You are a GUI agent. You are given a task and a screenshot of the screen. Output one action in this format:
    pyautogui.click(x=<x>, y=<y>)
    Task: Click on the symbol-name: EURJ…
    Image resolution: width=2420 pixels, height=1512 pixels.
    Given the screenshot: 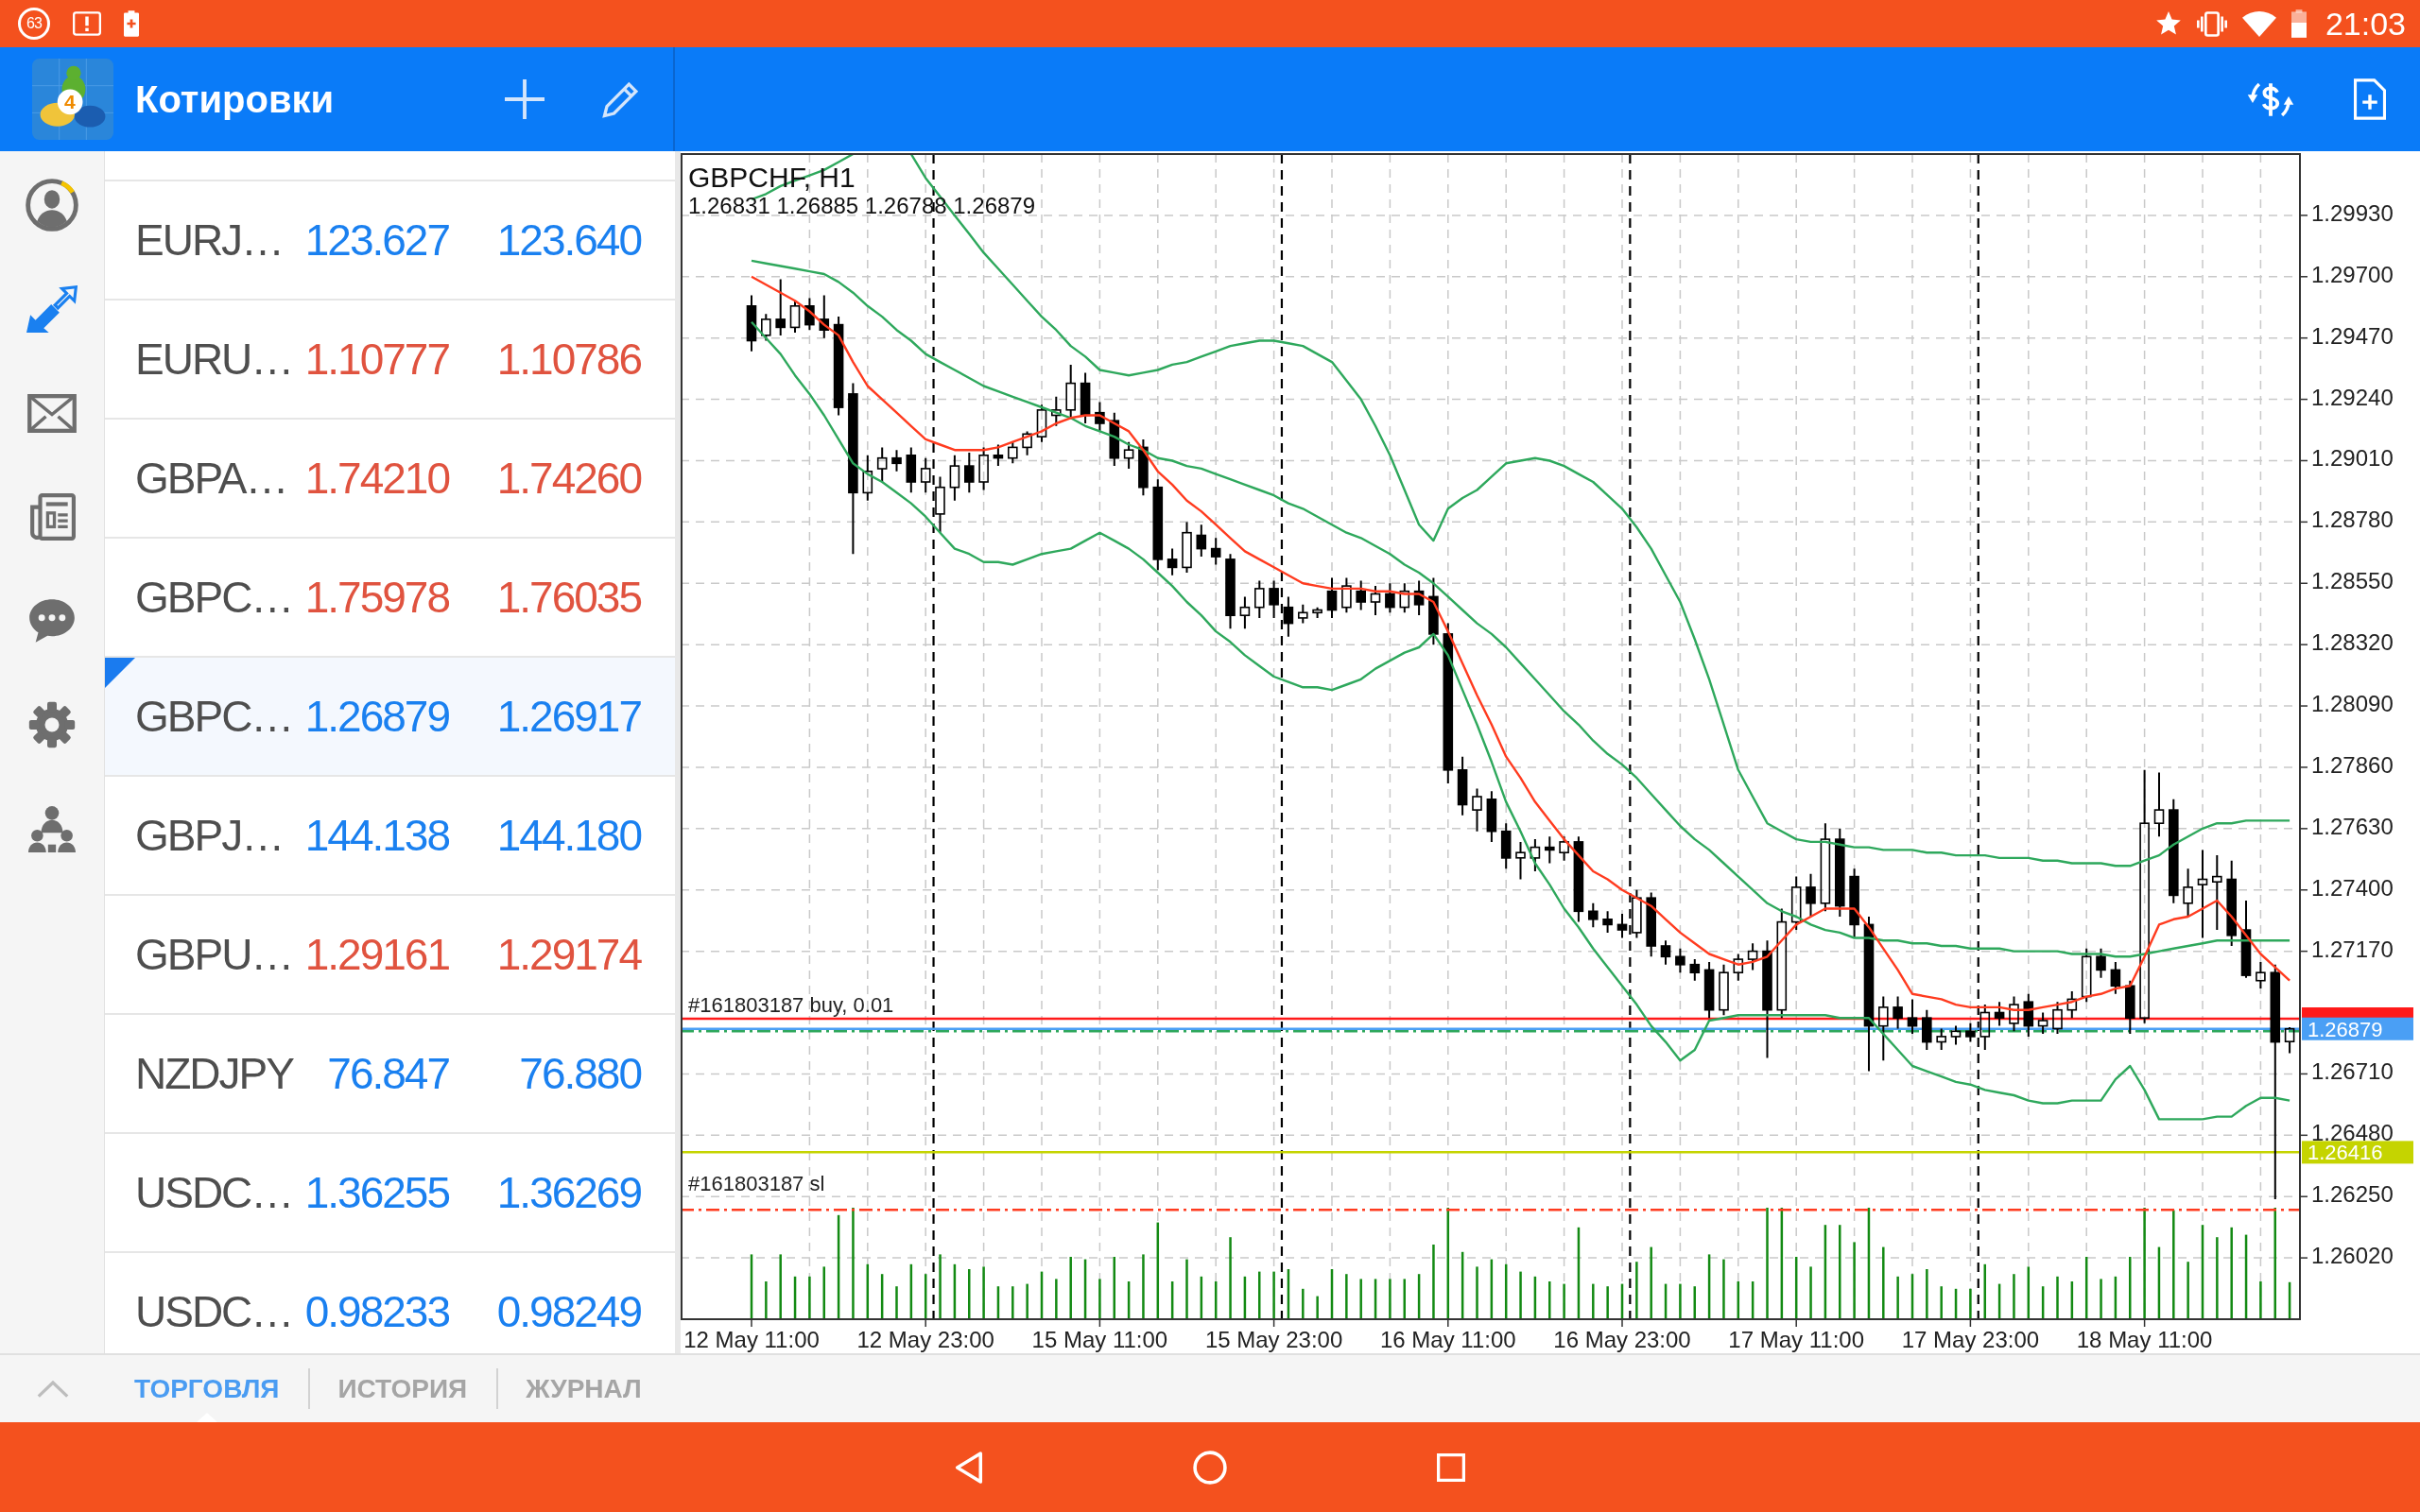 What is the action you would take?
    pyautogui.click(x=210, y=240)
    